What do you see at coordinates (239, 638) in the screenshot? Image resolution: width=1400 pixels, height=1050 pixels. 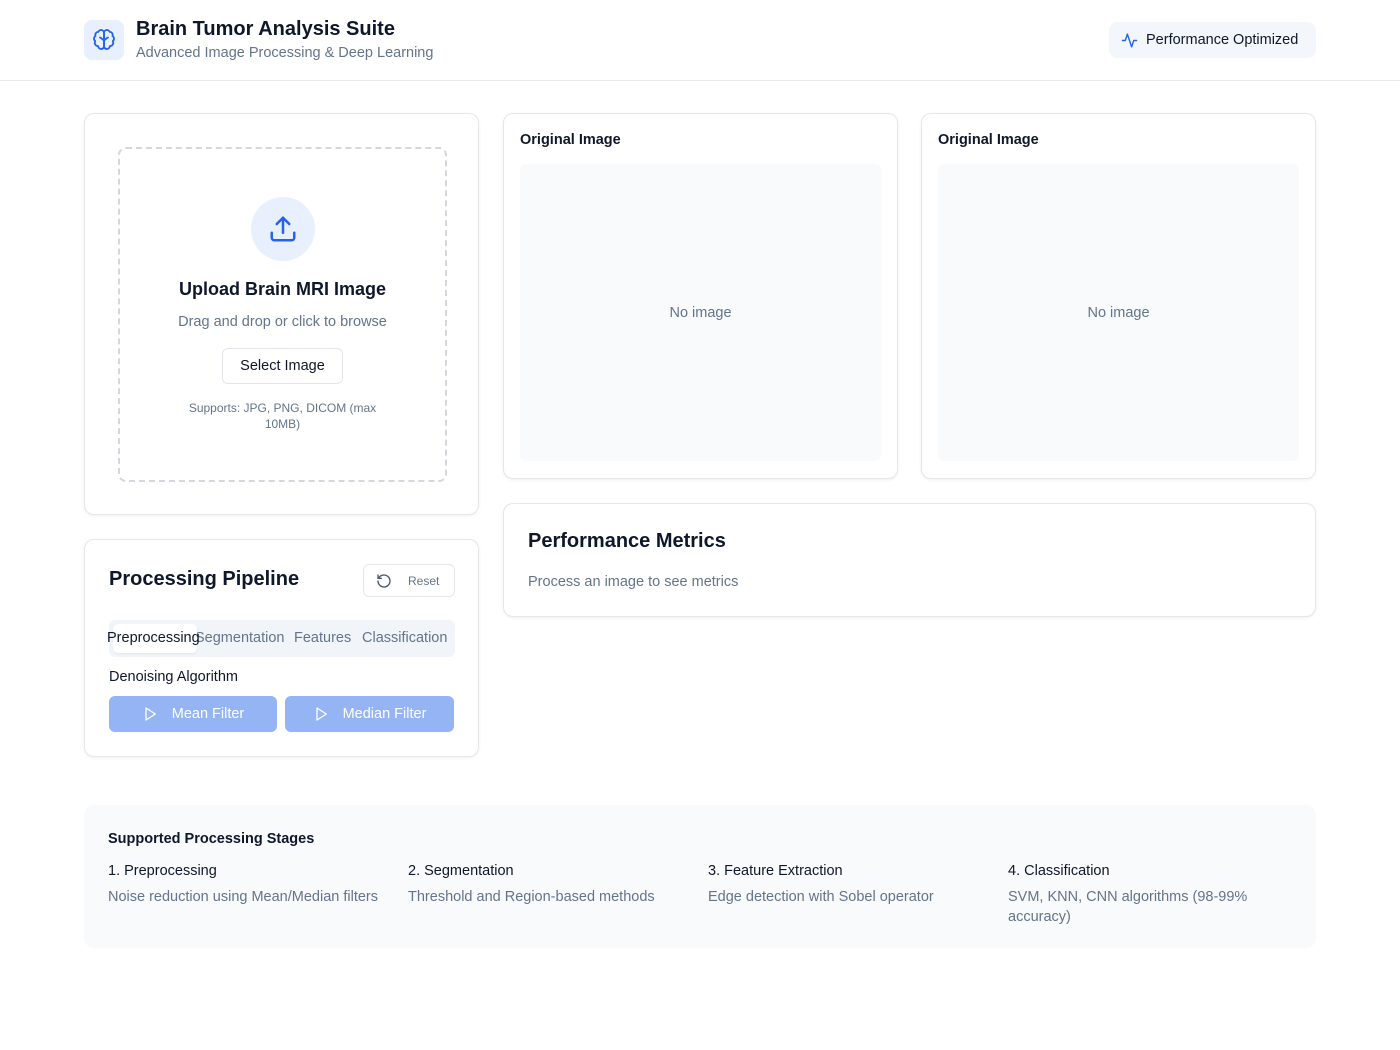 I see `tab-segmentation: Segmentation` at bounding box center [239, 638].